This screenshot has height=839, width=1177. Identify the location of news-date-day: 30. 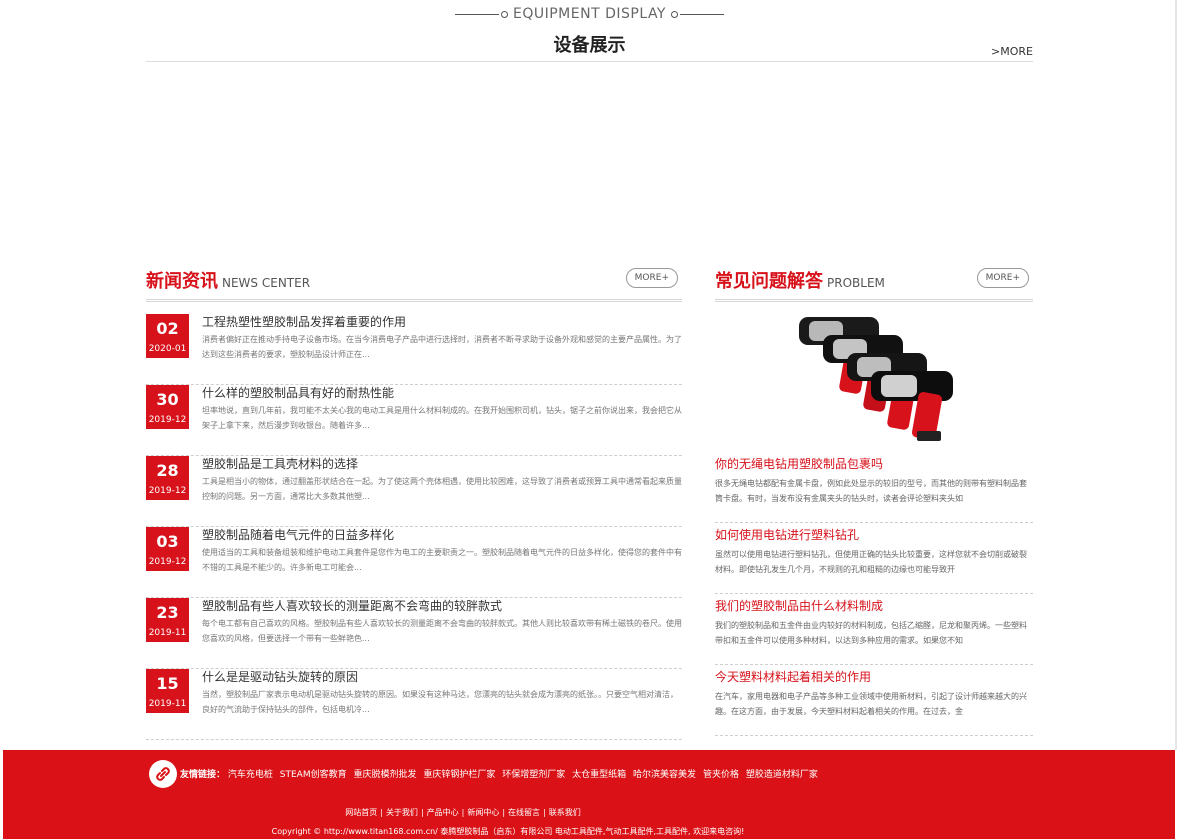
(167, 399).